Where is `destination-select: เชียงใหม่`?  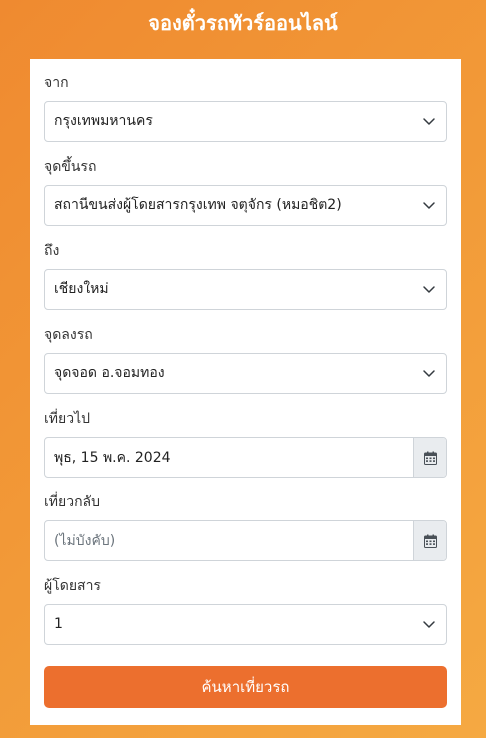 destination-select: เชียงใหม่ is located at coordinates (245, 289).